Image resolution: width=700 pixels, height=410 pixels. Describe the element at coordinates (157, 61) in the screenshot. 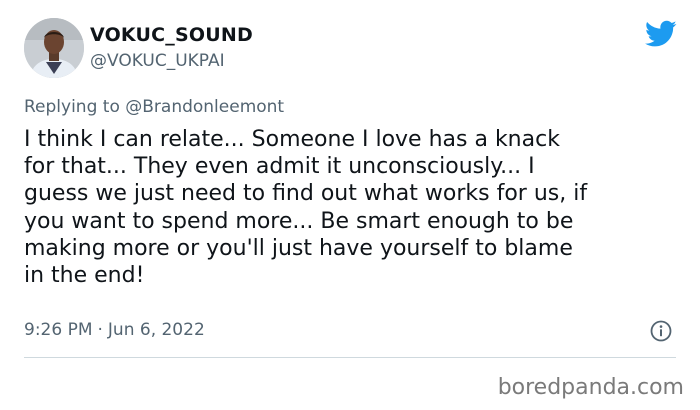

I see `author-handle: @VOKUC_UKPAI` at that location.